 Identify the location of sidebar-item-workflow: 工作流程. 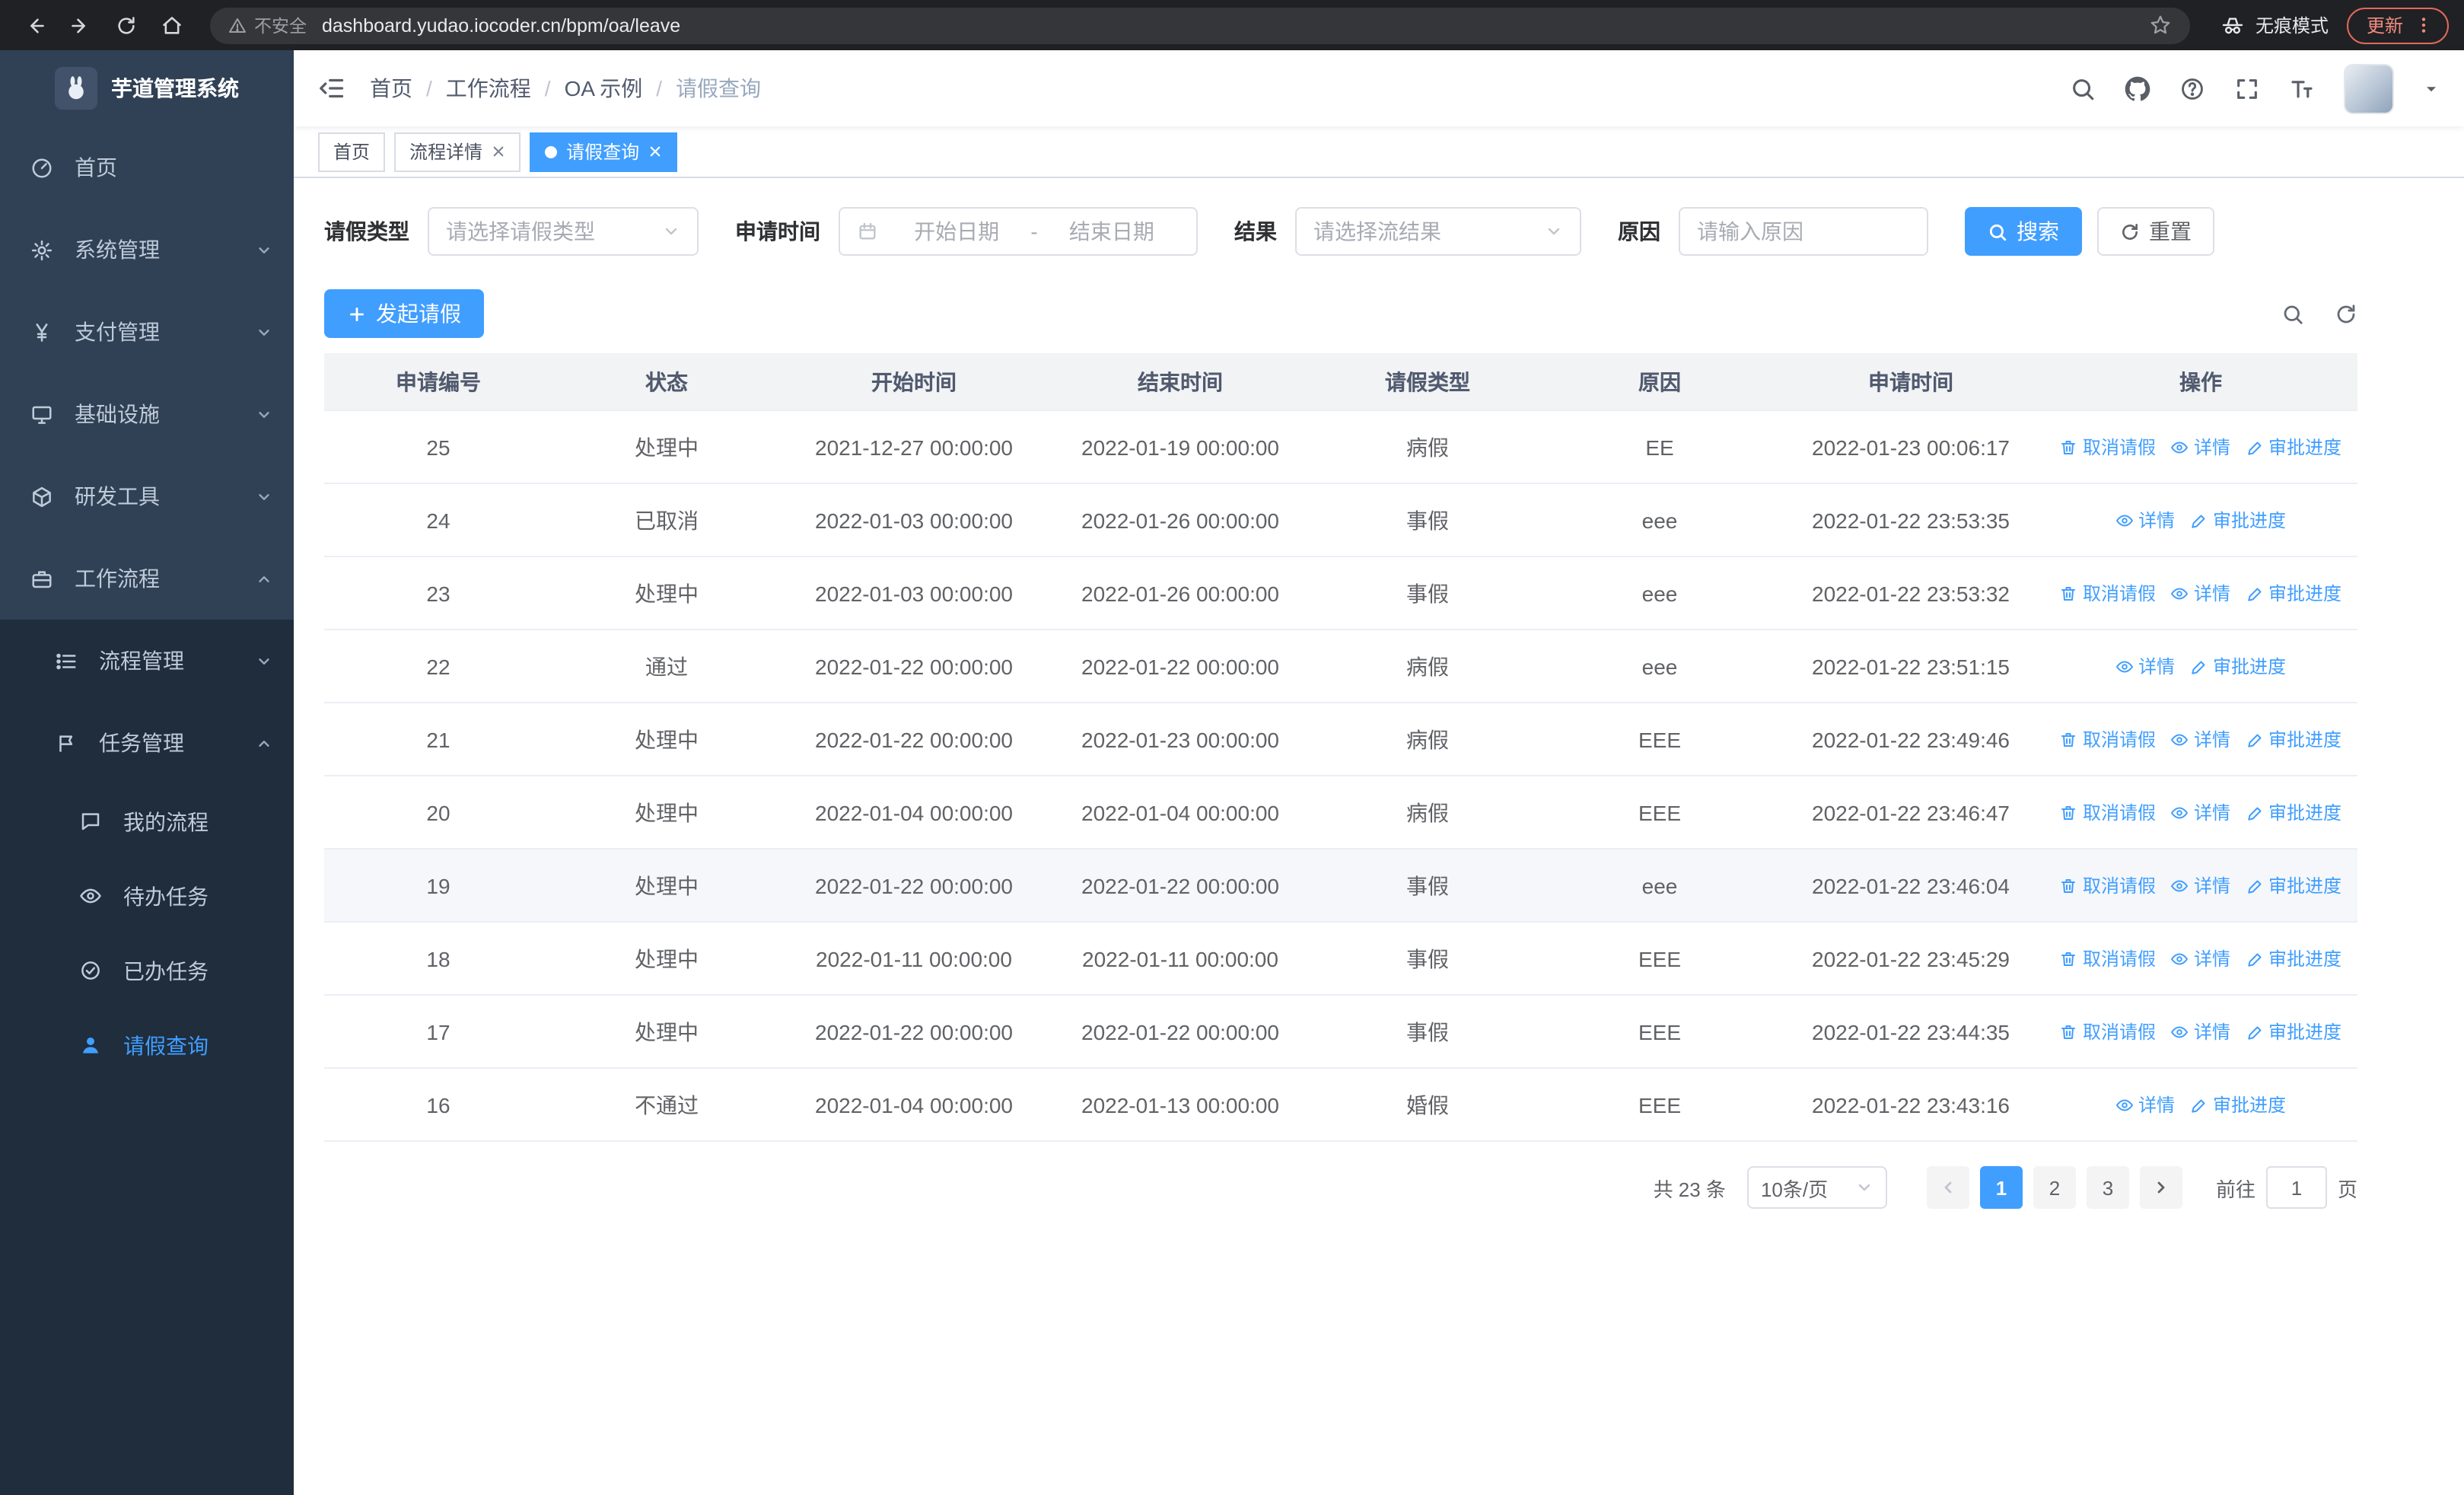
(147, 579).